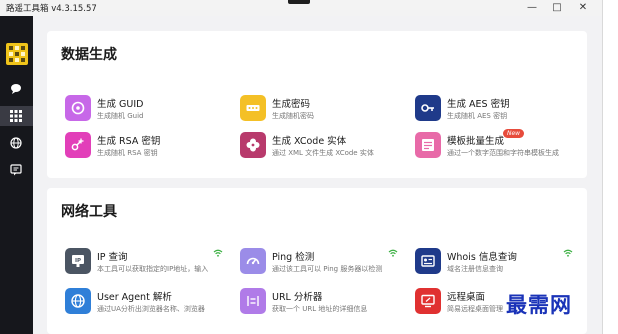 This screenshot has width=618, height=334. What do you see at coordinates (253, 145) in the screenshot?
I see `xcode-icon` at bounding box center [253, 145].